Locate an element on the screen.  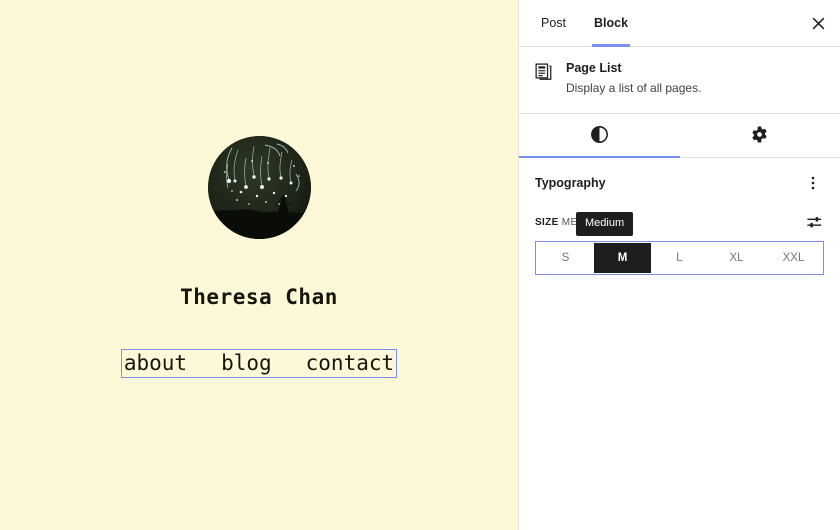
size-control-row: SIZE ME Medium is located at coordinates (679, 224).